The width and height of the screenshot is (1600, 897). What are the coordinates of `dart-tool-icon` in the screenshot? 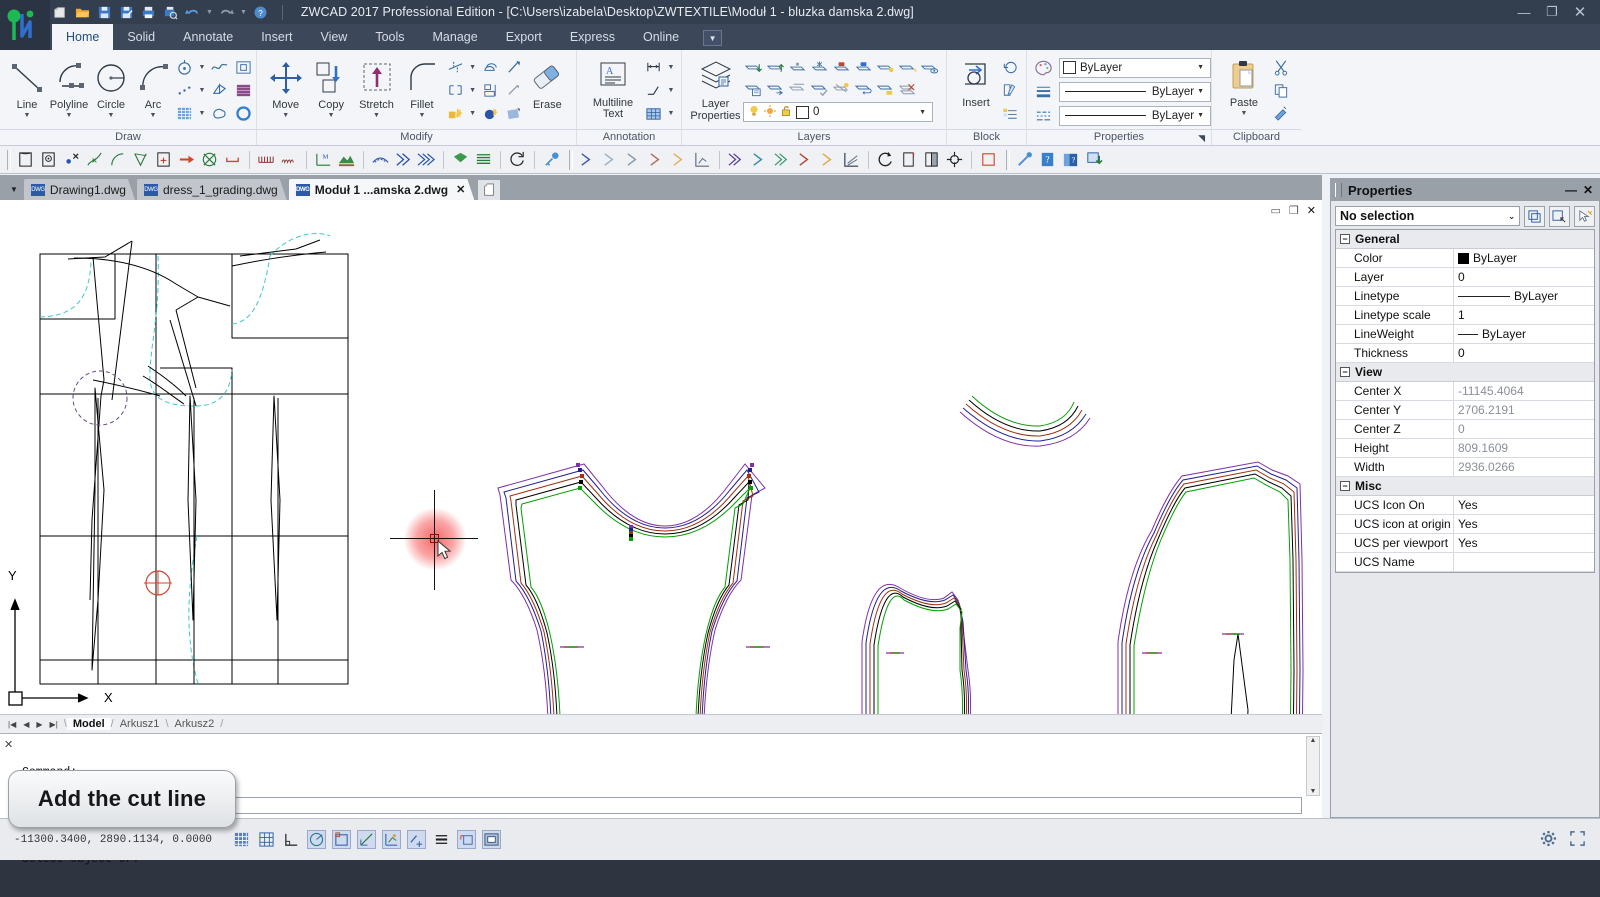 It's located at (140, 160).